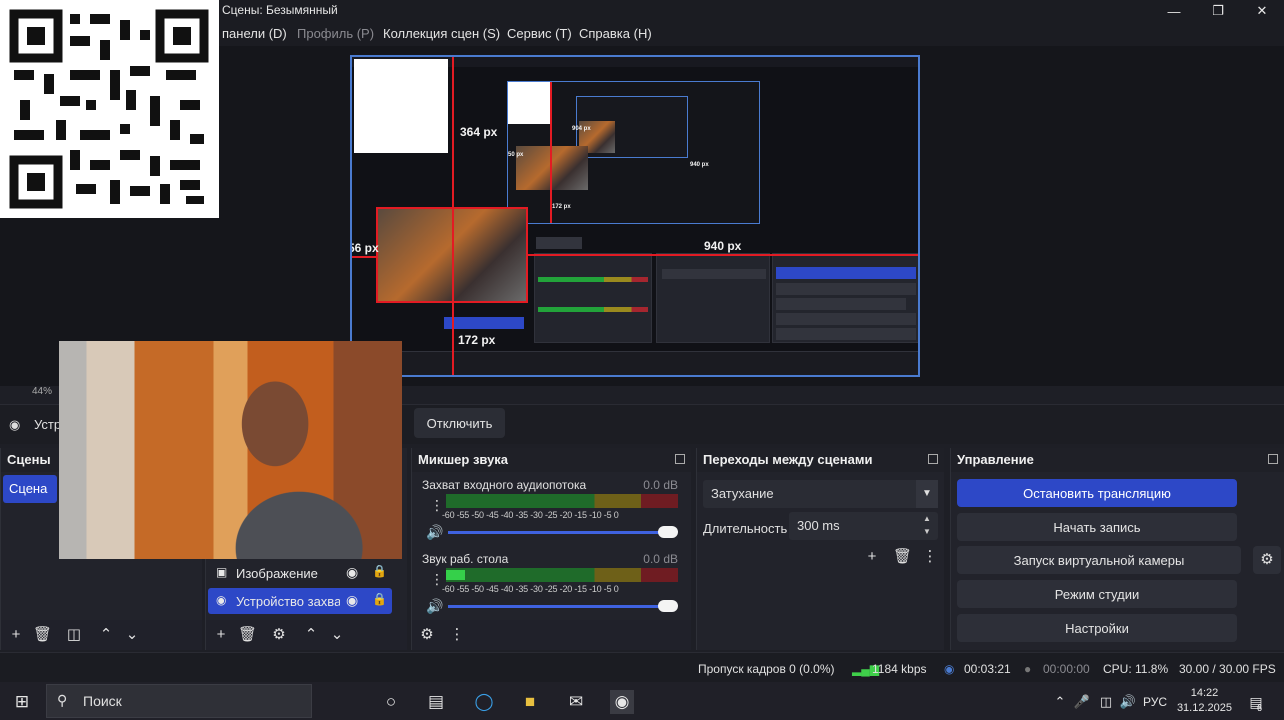  Describe the element at coordinates (516, 155) in the screenshot. I see `nested-measure-left: 50 px` at that location.